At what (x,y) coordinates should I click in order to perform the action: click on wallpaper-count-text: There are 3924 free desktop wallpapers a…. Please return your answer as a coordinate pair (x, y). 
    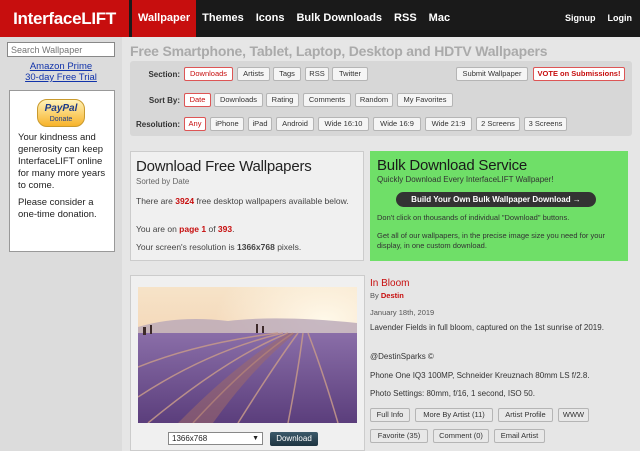
    Looking at the image, I should click on (242, 201).